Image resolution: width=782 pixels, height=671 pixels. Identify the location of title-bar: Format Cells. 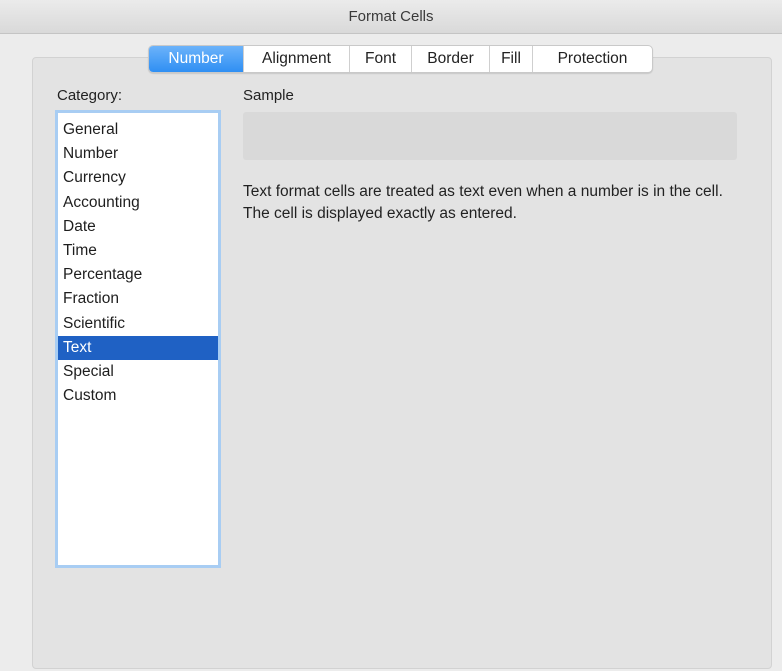
(391, 17).